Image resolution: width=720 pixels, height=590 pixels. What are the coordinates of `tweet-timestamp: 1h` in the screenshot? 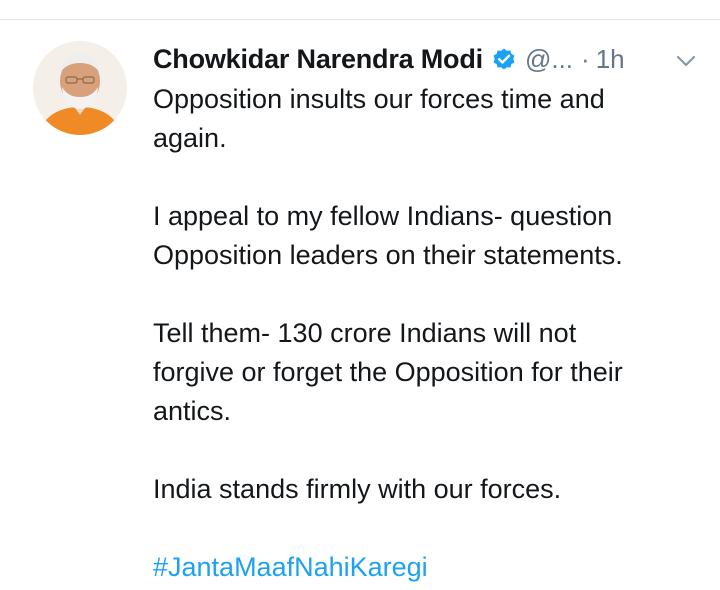 It's located at (610, 59).